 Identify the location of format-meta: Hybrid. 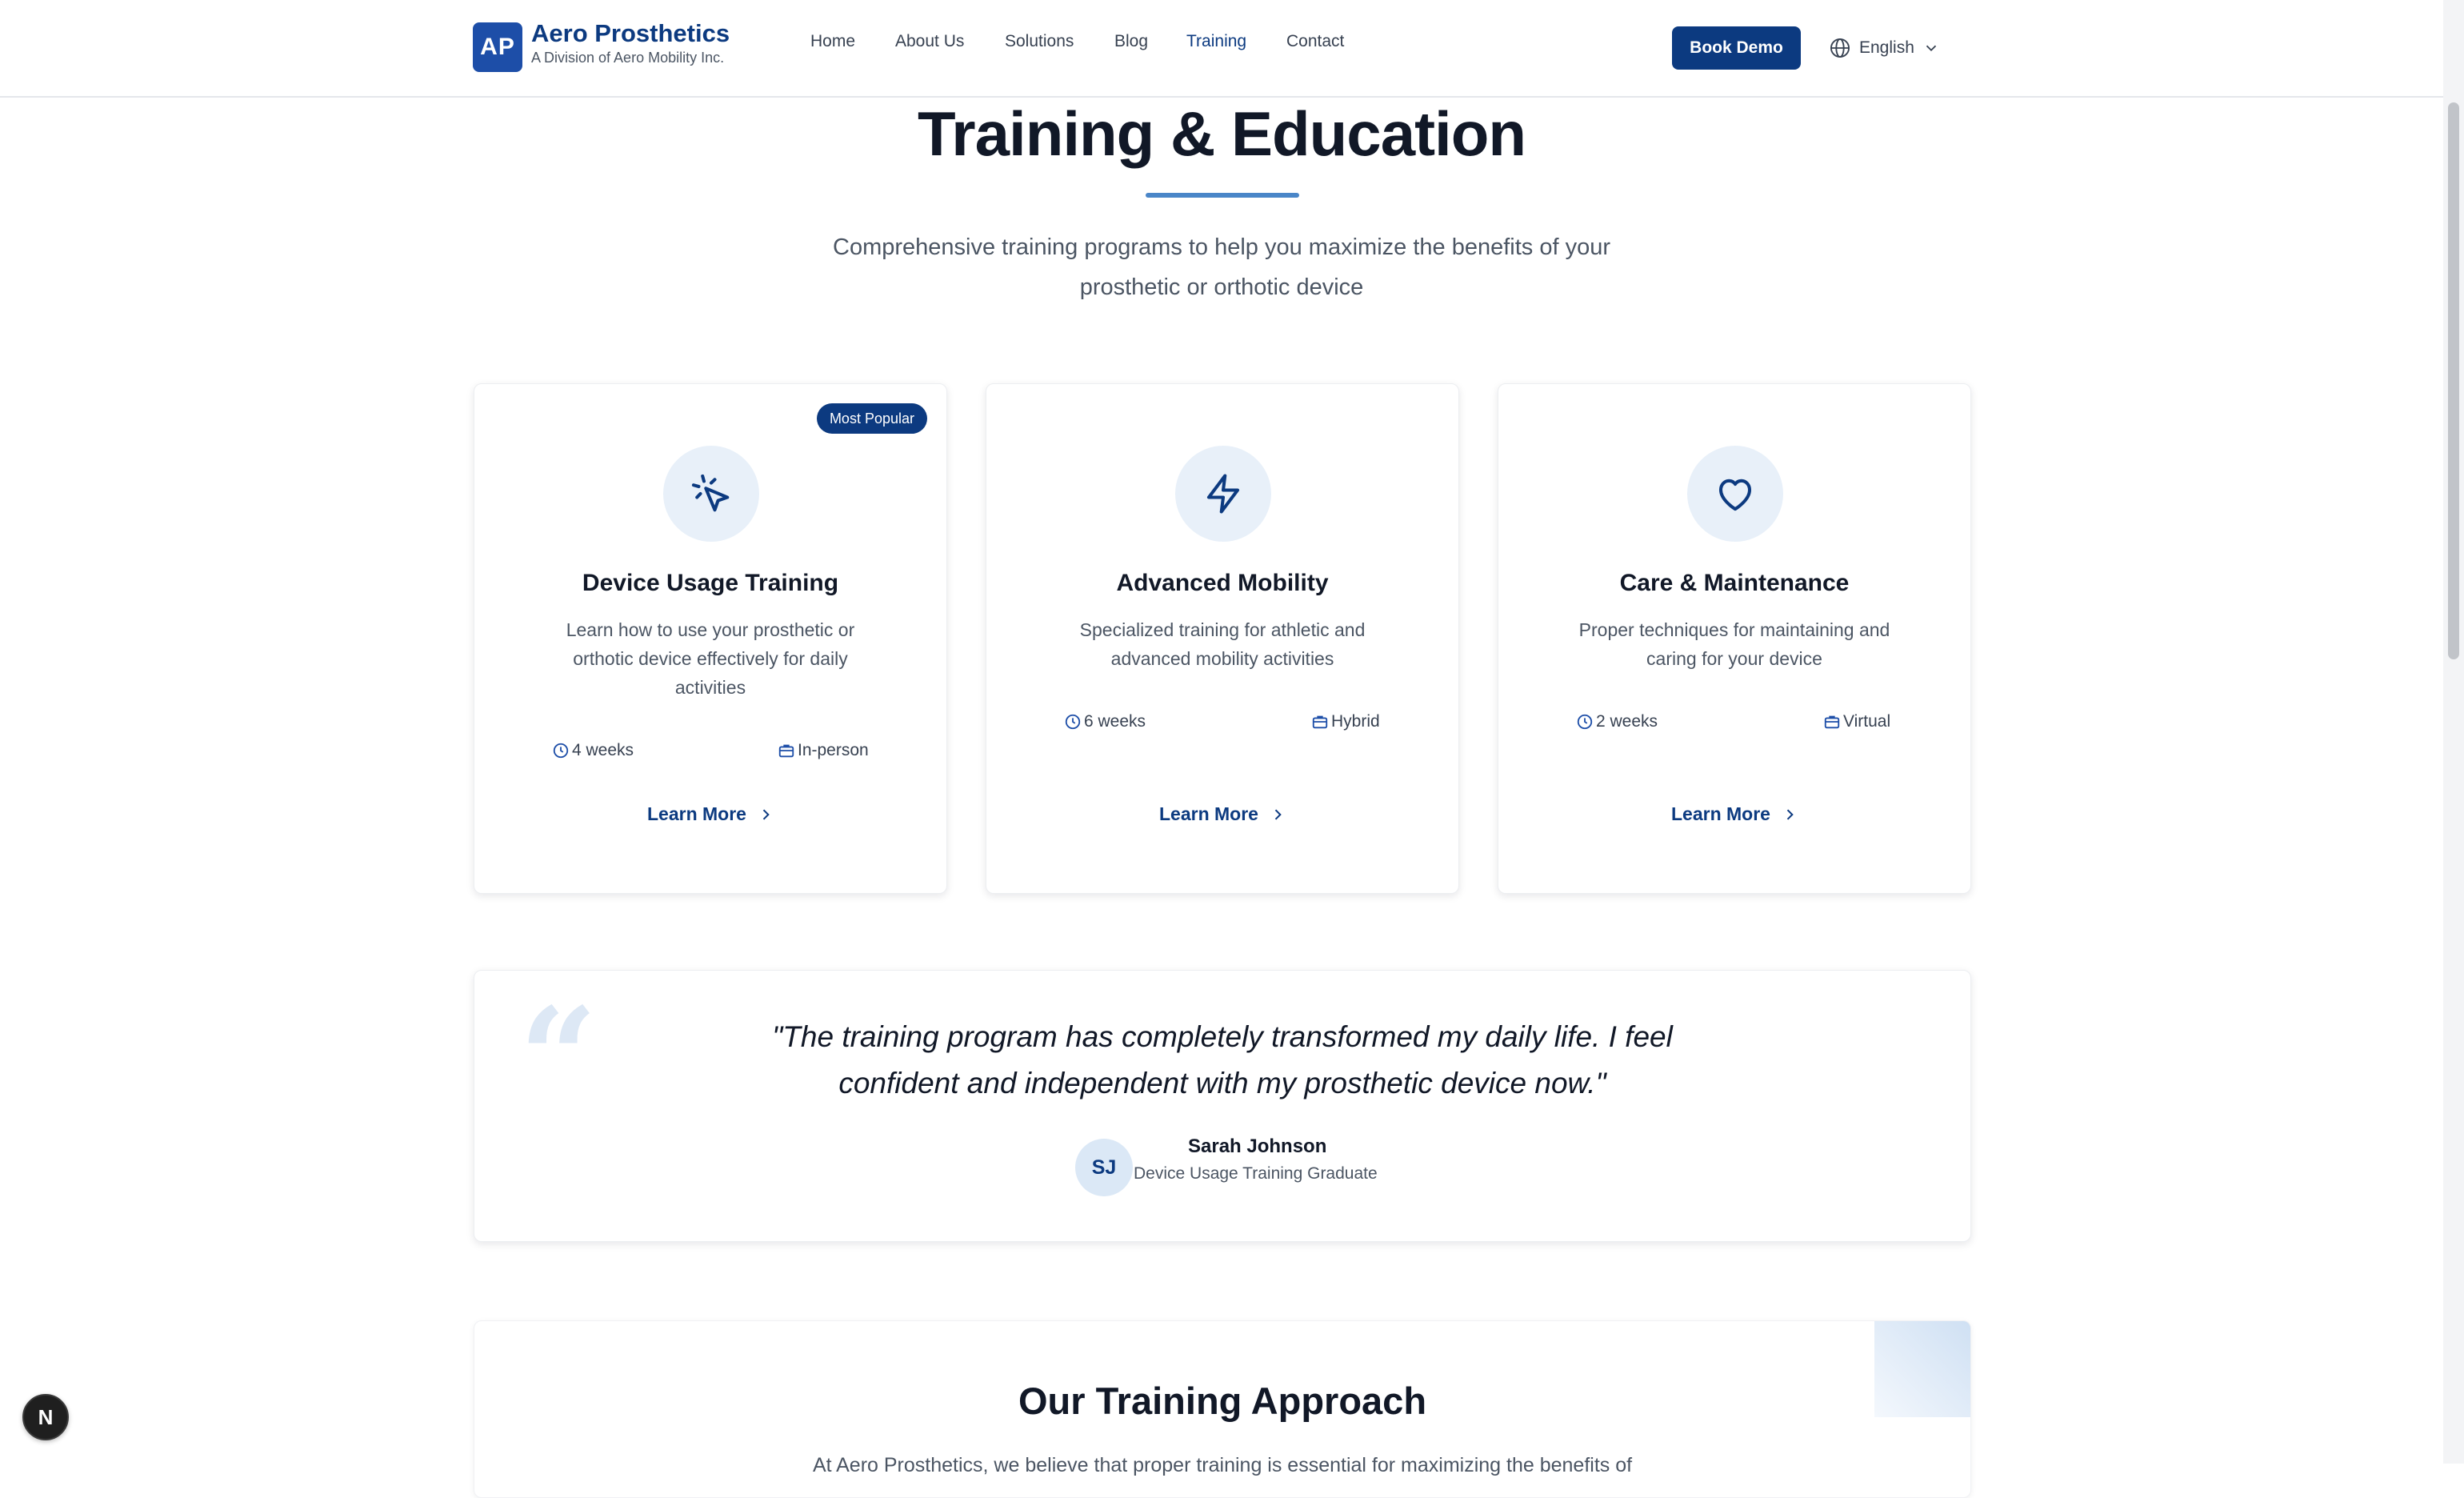
(1345, 722).